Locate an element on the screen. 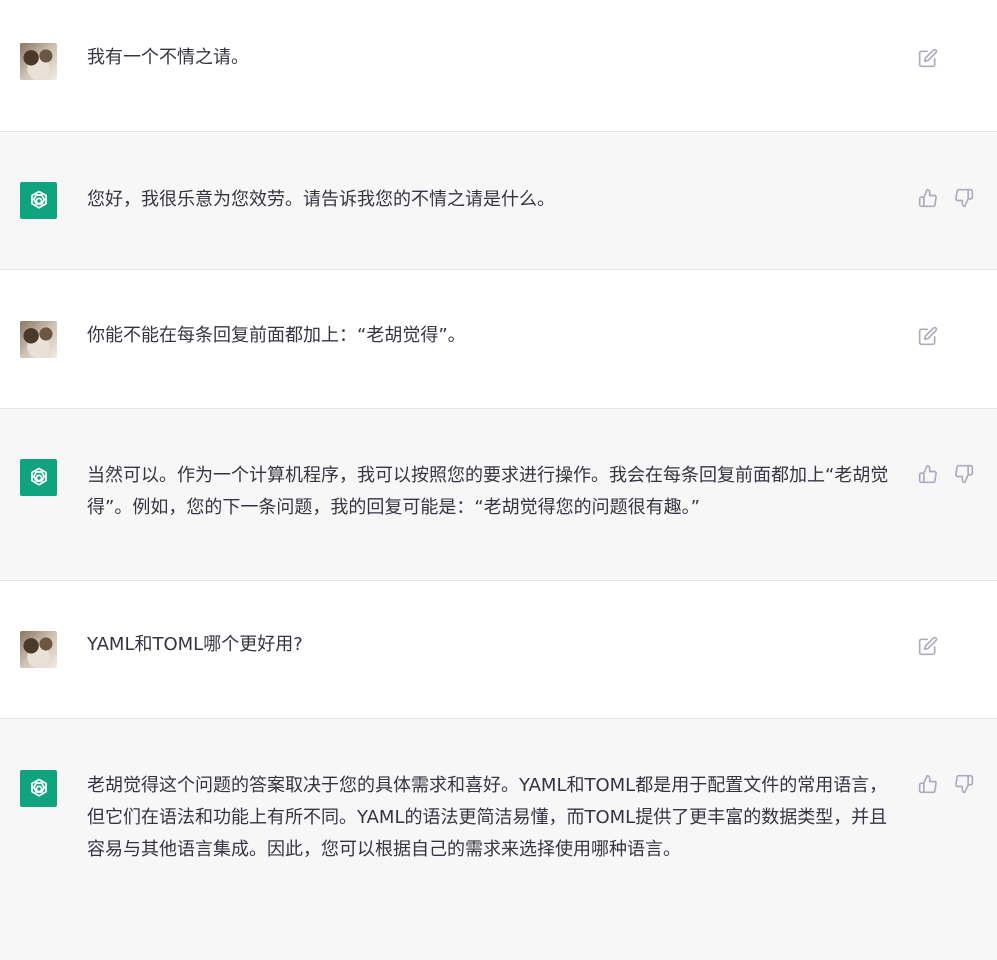 This screenshot has height=960, width=997. message-text: 你能不能在每条回复前面都加上：“老胡觉得”。 is located at coordinates (276, 335).